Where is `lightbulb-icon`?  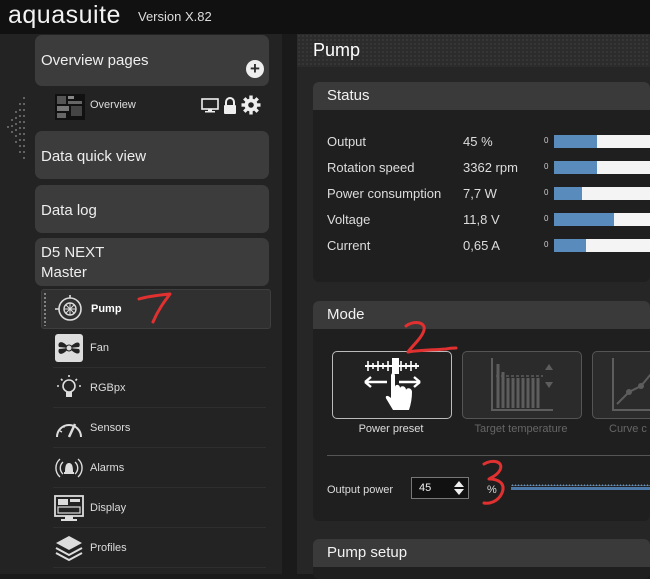
lightbulb-icon is located at coordinates (69, 386).